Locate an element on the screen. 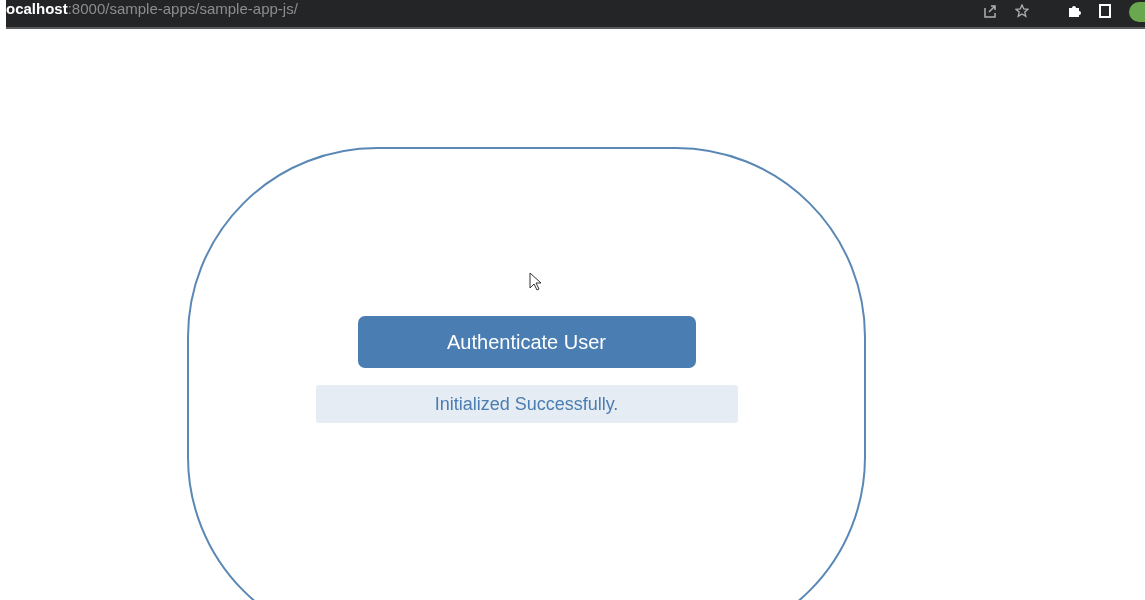  address-text: ocalhost:8000/sample-apps/sample-app-js/ is located at coordinates (152, 10).